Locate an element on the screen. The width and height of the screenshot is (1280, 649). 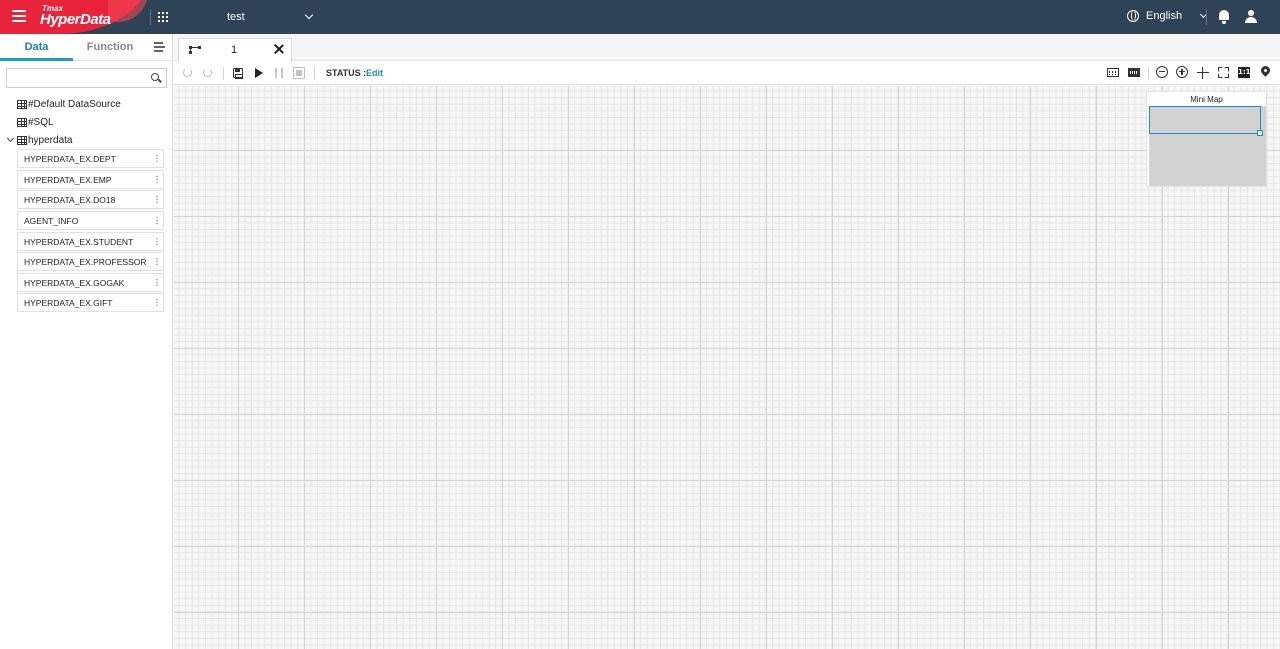
tab-label: 1 is located at coordinates (234, 50).